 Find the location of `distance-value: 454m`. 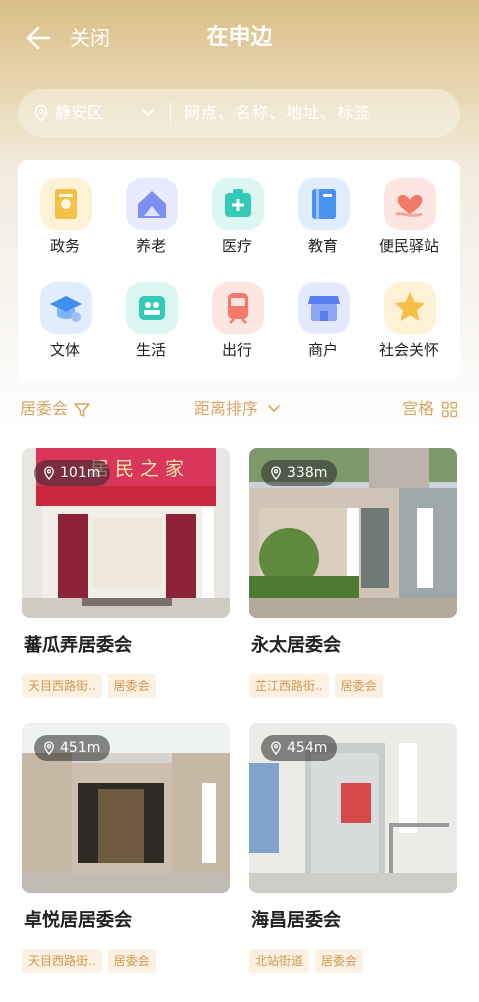

distance-value: 454m is located at coordinates (307, 748).